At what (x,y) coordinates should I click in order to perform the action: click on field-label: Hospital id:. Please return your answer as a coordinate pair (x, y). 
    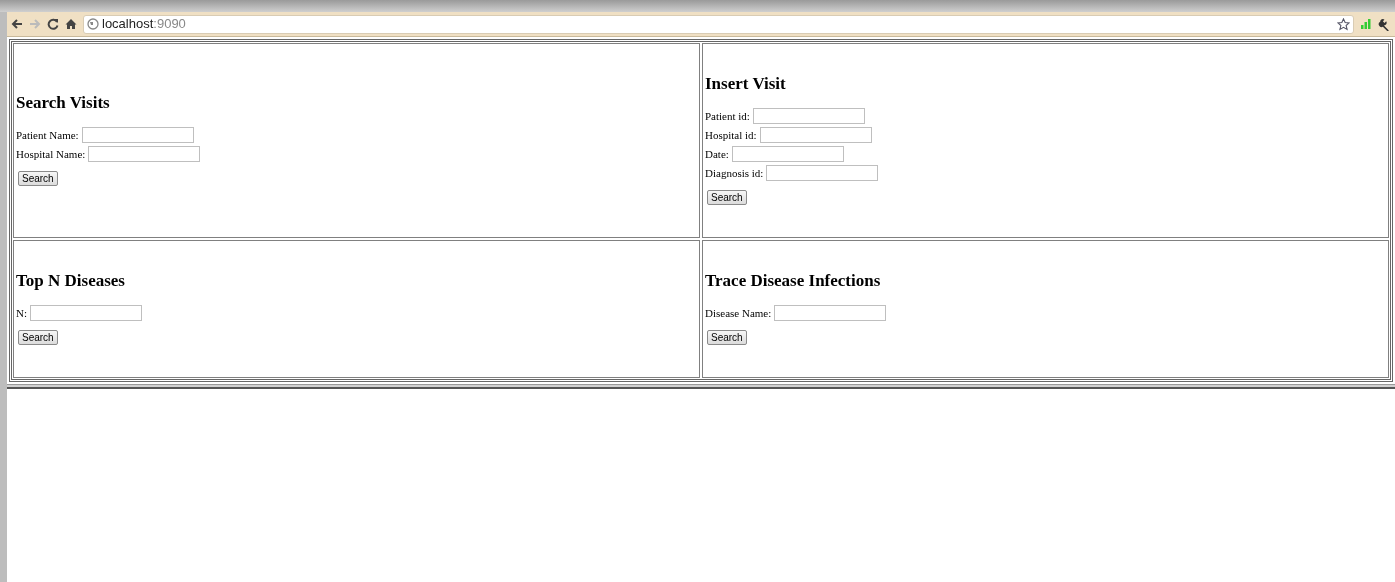
    Looking at the image, I should click on (731, 135).